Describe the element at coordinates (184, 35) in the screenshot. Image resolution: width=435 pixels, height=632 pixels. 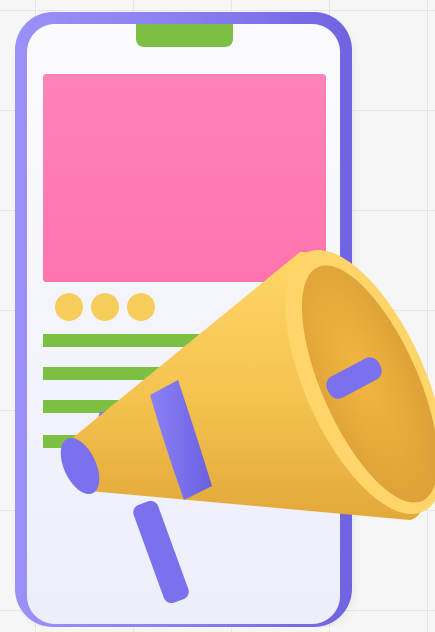
I see `phone-notch` at that location.